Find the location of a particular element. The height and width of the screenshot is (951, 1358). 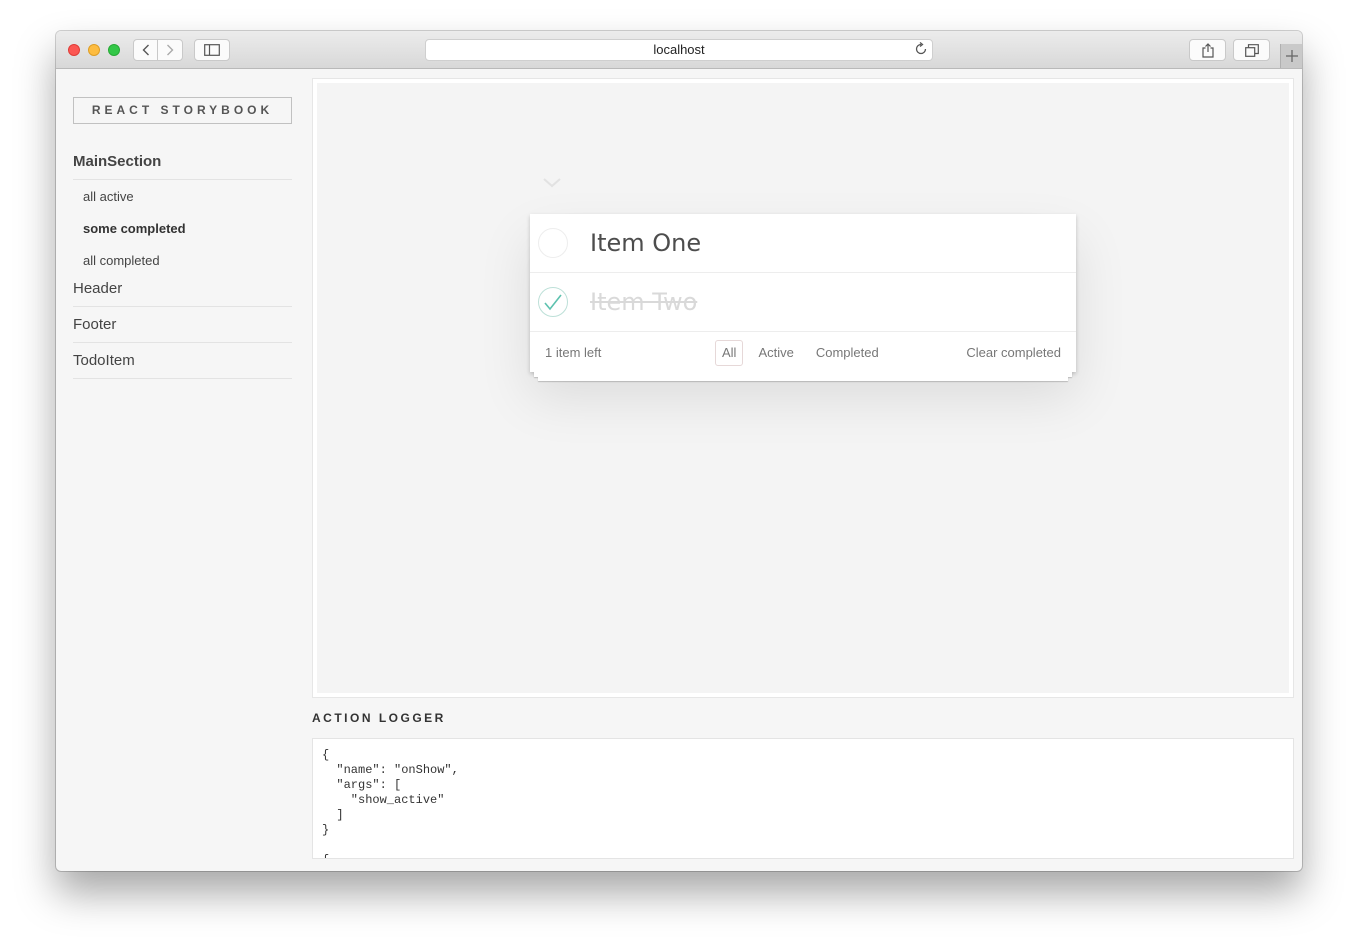

minimize-window-button is located at coordinates (94, 50).